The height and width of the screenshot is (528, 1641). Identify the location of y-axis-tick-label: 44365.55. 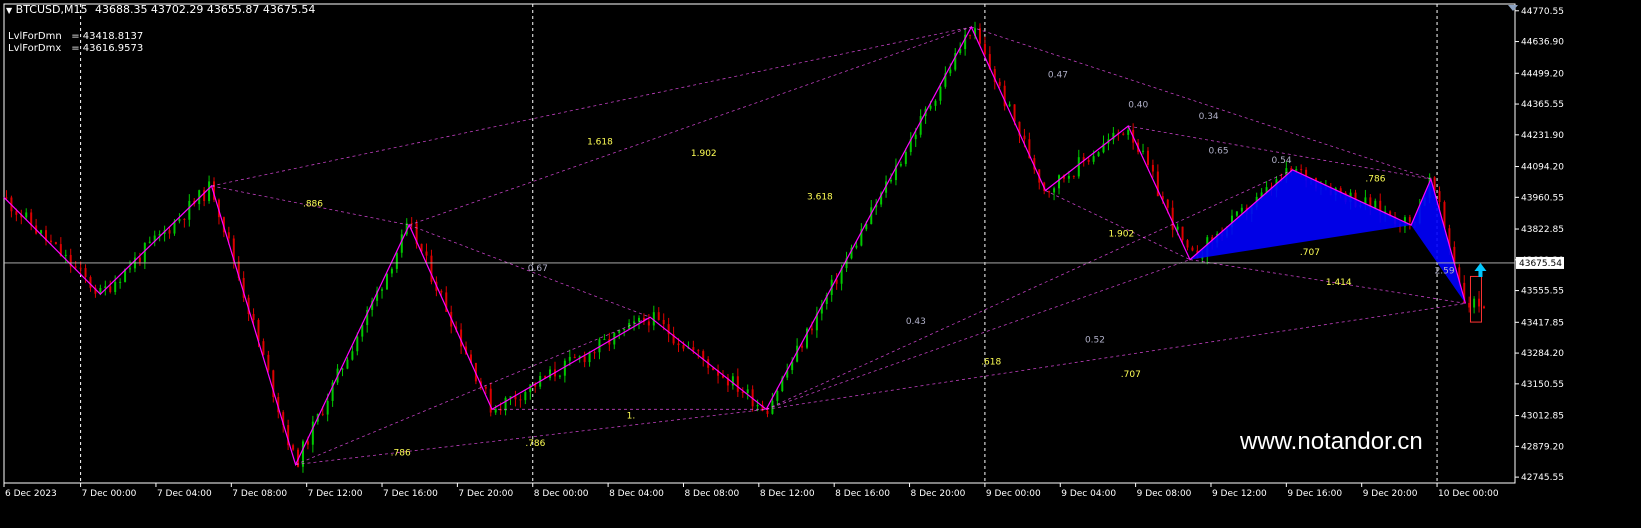
(1542, 105).